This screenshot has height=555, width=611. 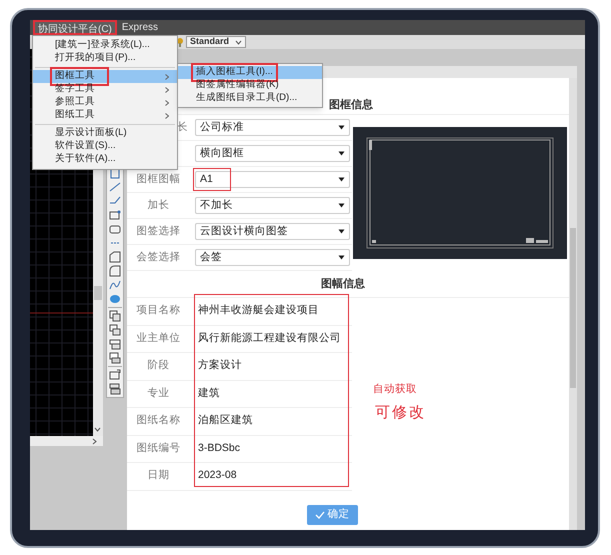 I want to click on field-value: 3-BDSbc, so click(x=219, y=448).